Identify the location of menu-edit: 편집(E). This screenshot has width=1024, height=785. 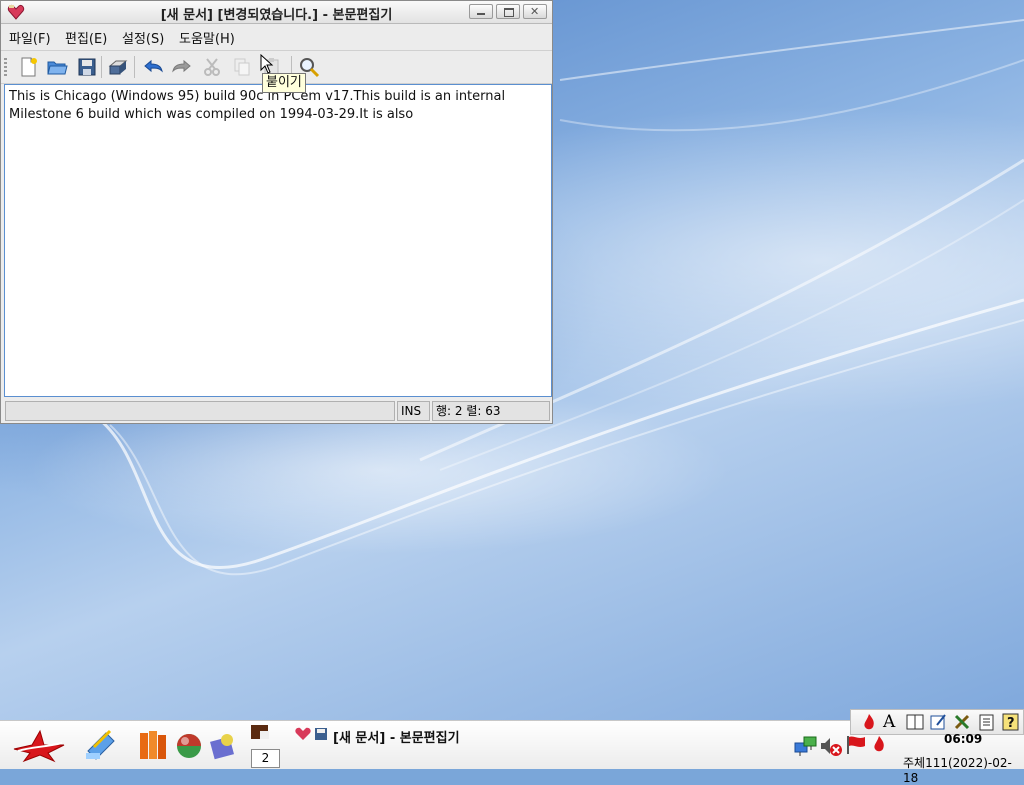
(86, 37).